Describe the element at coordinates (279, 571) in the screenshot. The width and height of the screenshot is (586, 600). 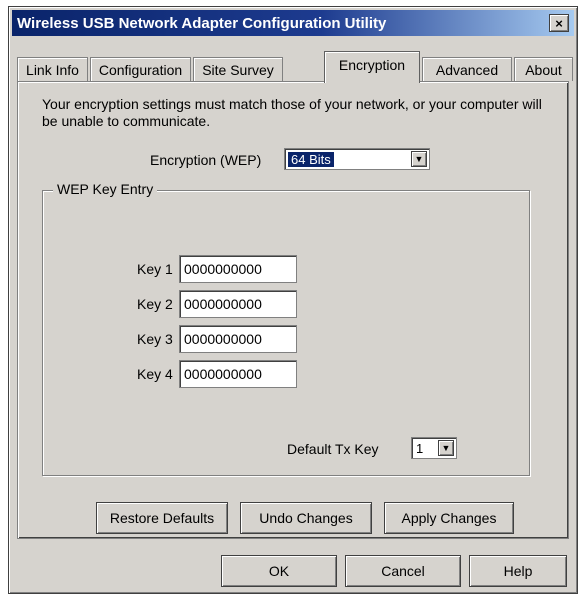
I see `ok-button: OK` at that location.